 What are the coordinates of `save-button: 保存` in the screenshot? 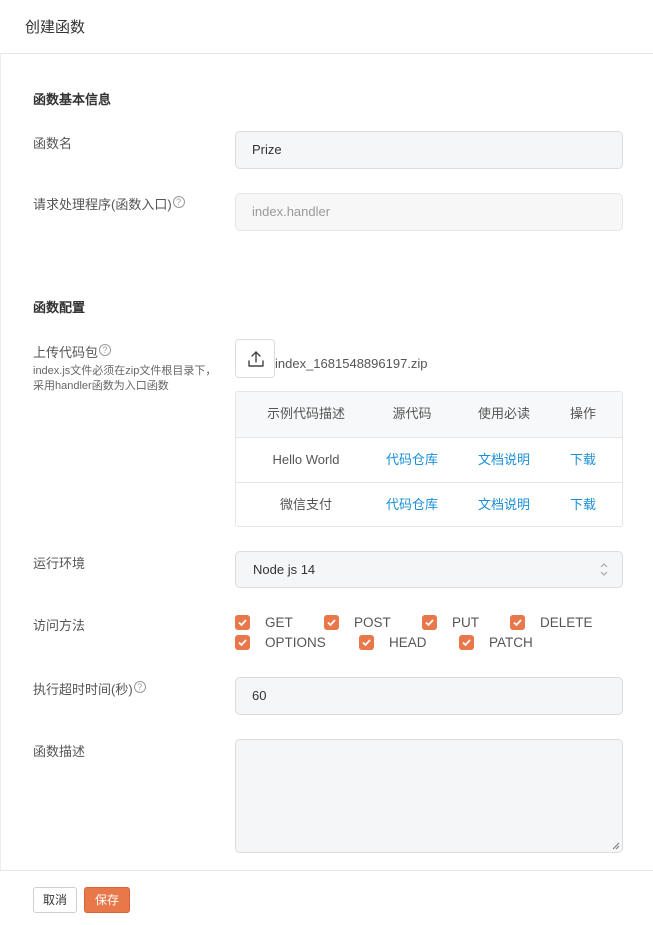 It's located at (107, 900).